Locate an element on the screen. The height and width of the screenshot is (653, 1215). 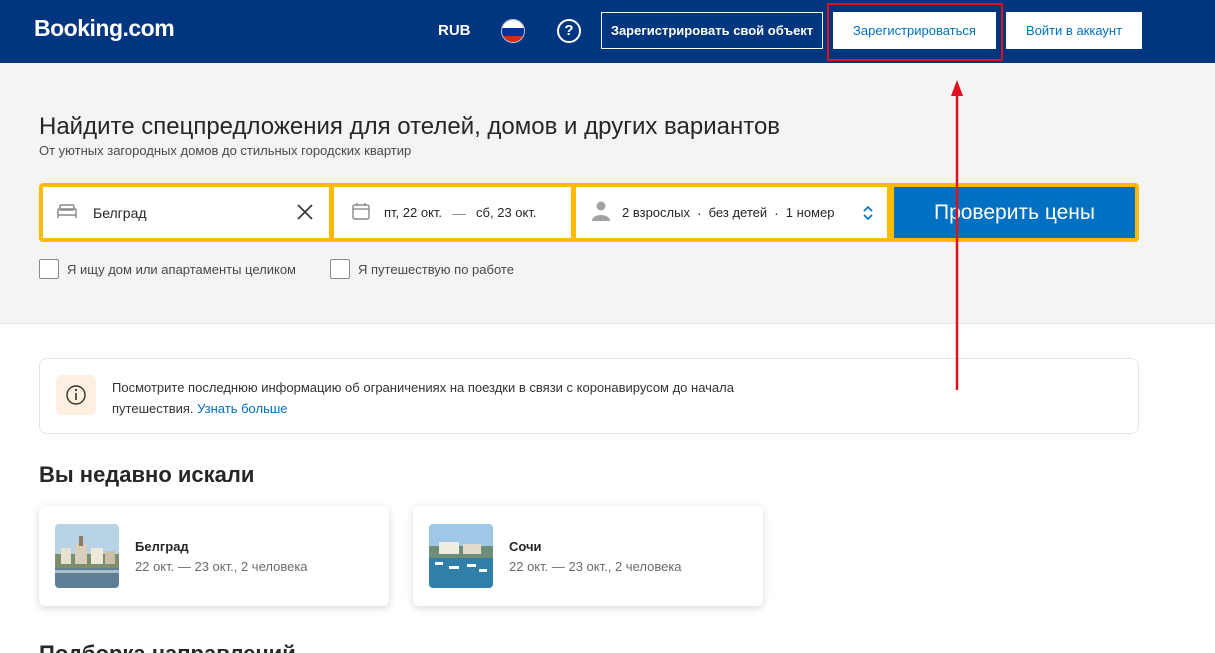
booking-logo: Booking.com is located at coordinates (104, 28).